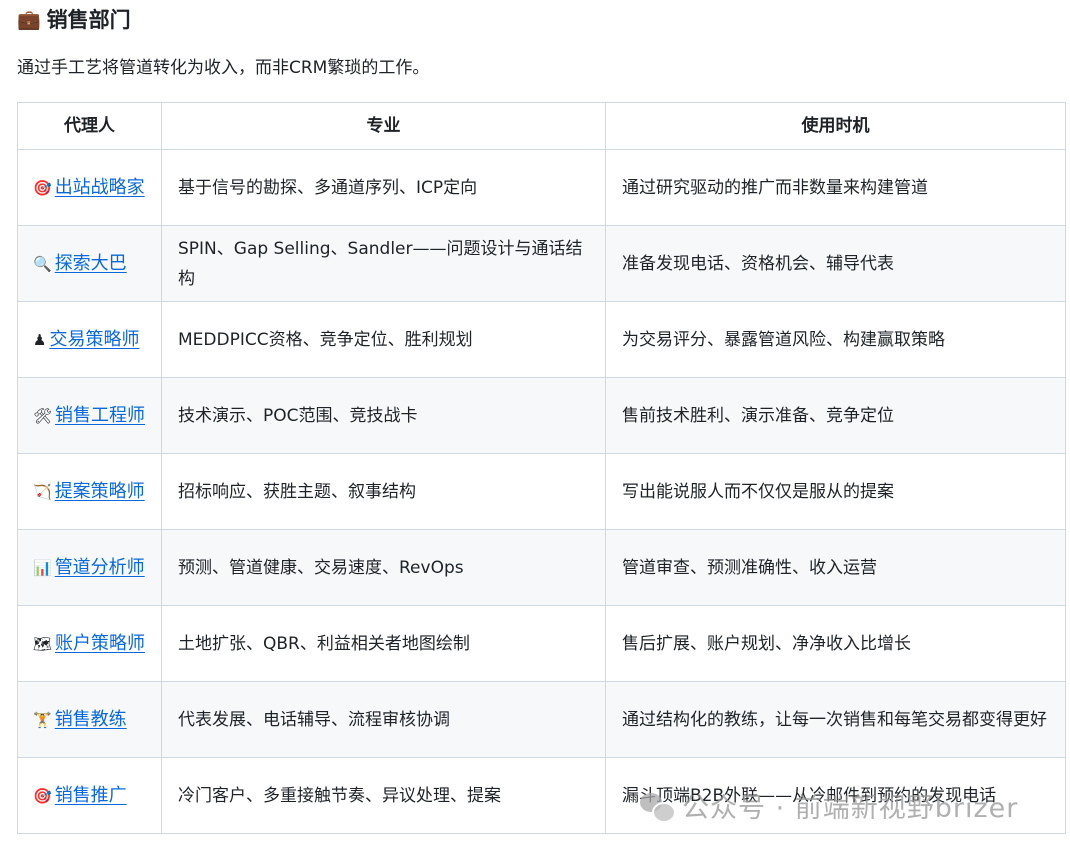  Describe the element at coordinates (835, 567) in the screenshot. I see `cell-when: 管道审查、预测准确性、收入运营` at that location.